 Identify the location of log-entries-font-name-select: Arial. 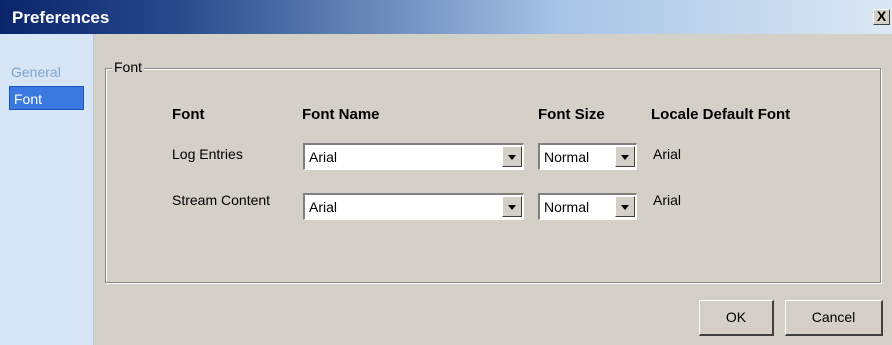
(413, 156).